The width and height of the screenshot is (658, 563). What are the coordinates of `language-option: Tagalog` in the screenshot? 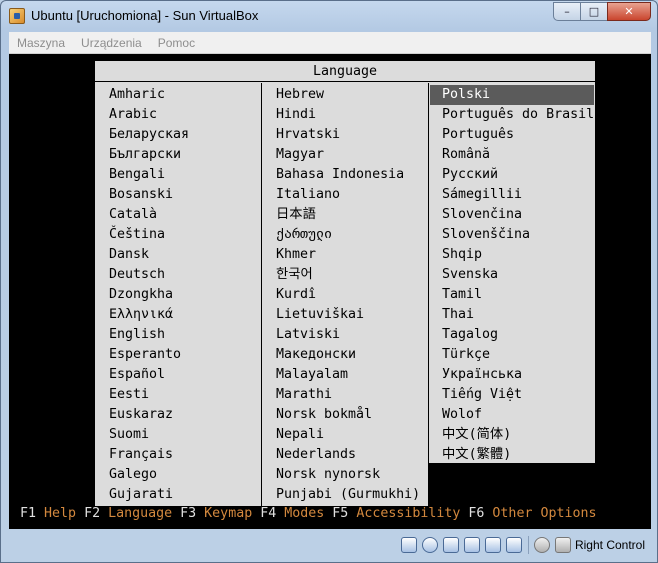 It's located at (518, 335).